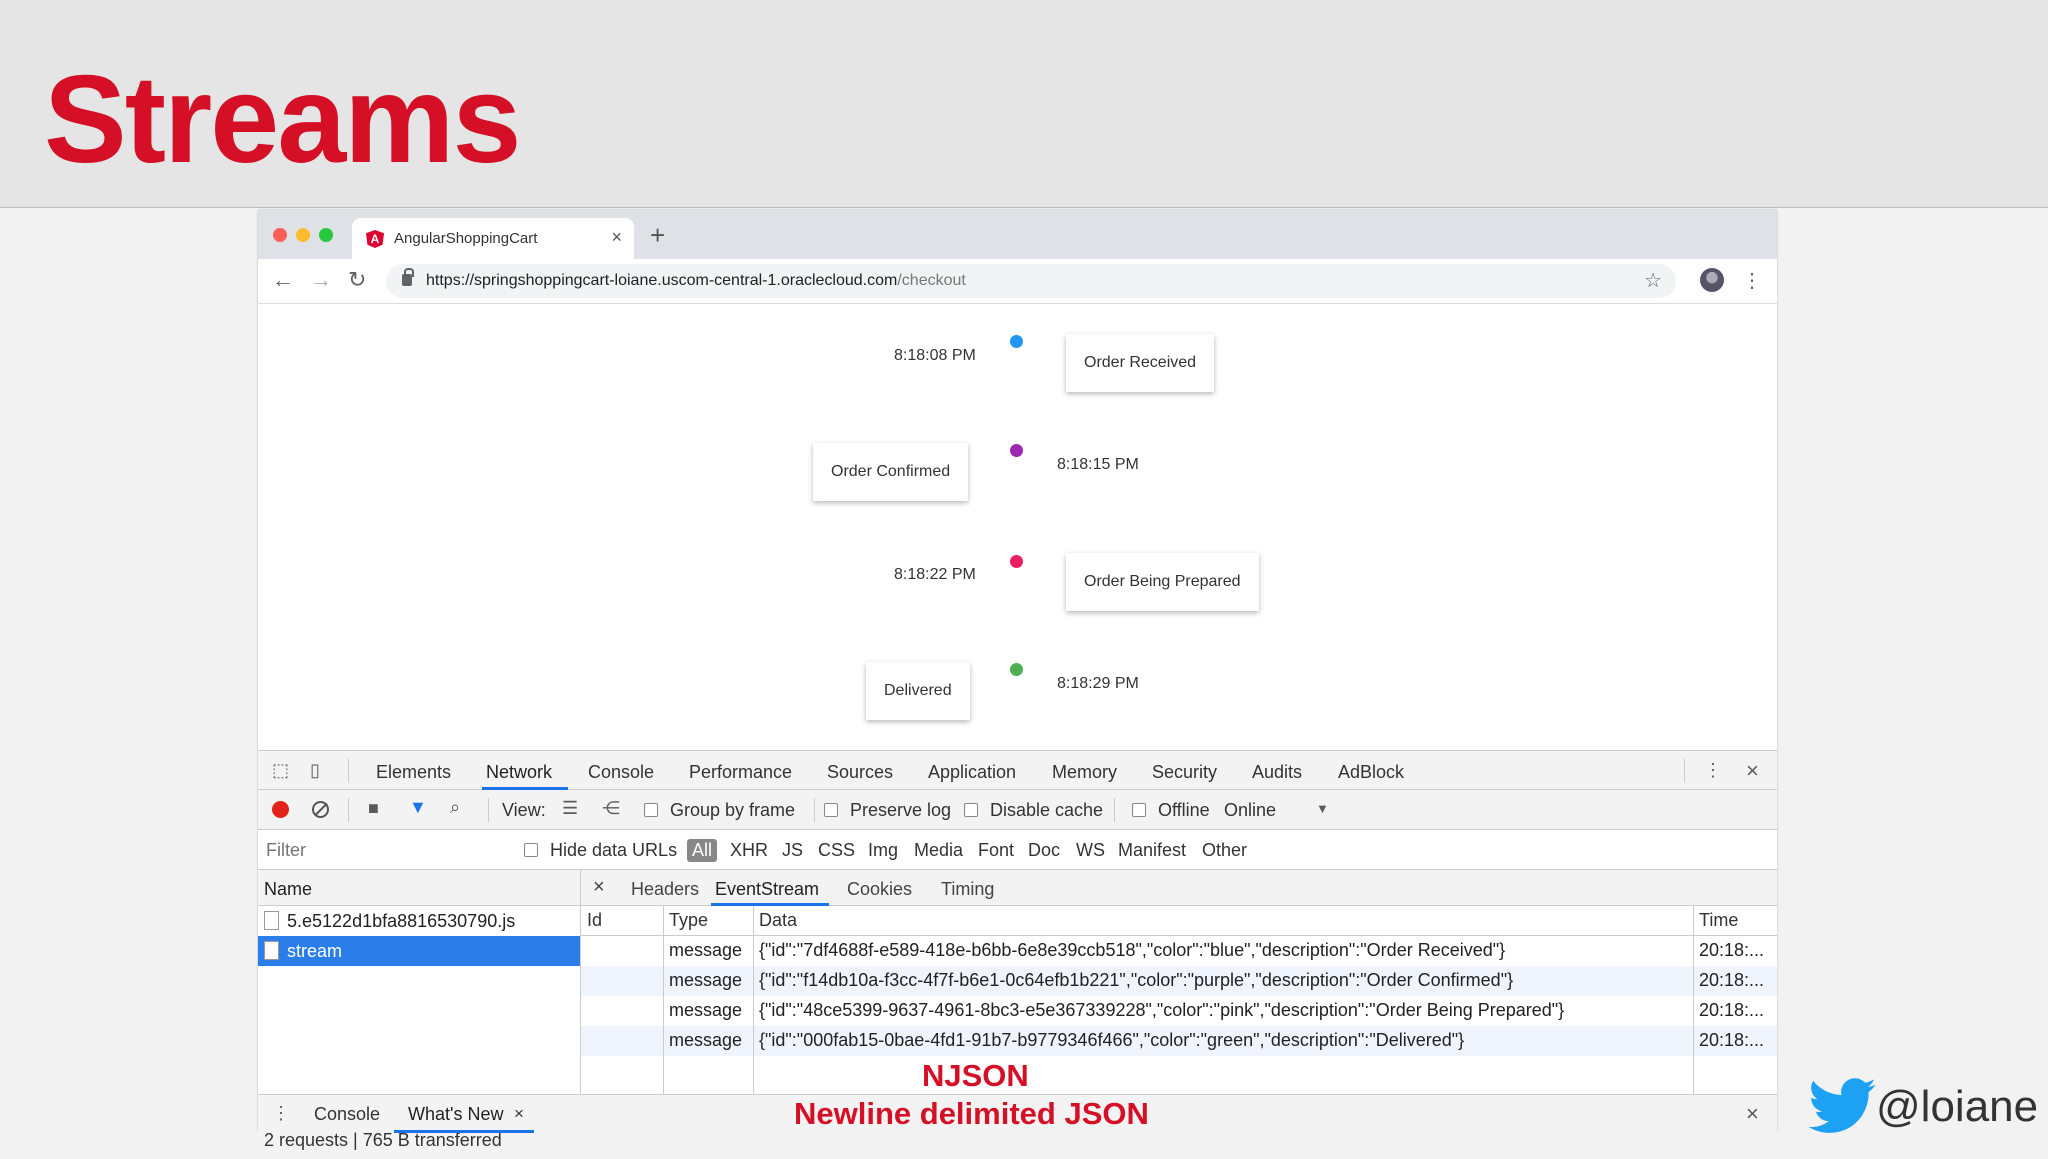  I want to click on tab-headers: Headers, so click(665, 889).